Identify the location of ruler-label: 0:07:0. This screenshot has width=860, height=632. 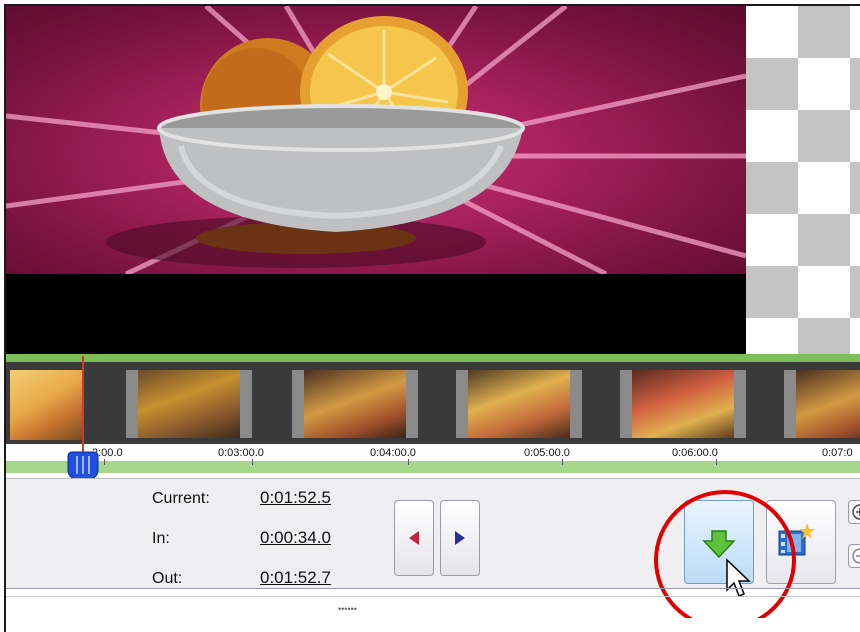
(837, 453).